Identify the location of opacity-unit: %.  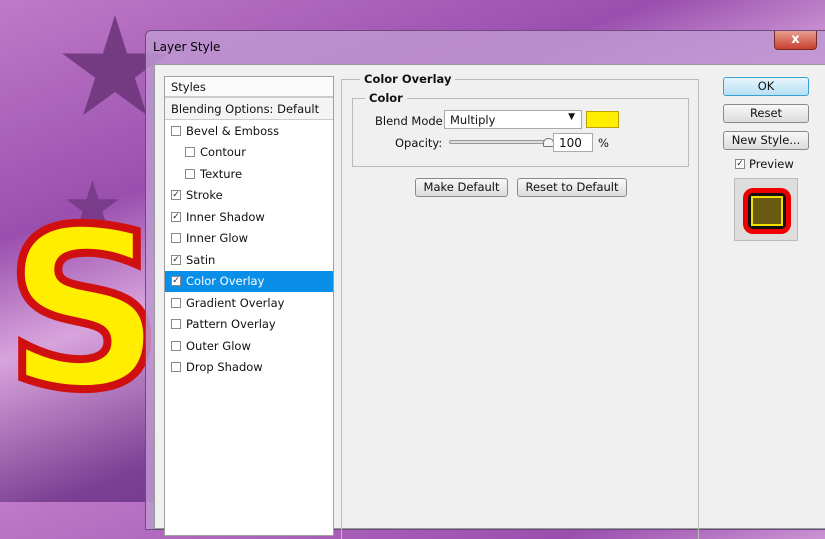
(603, 143).